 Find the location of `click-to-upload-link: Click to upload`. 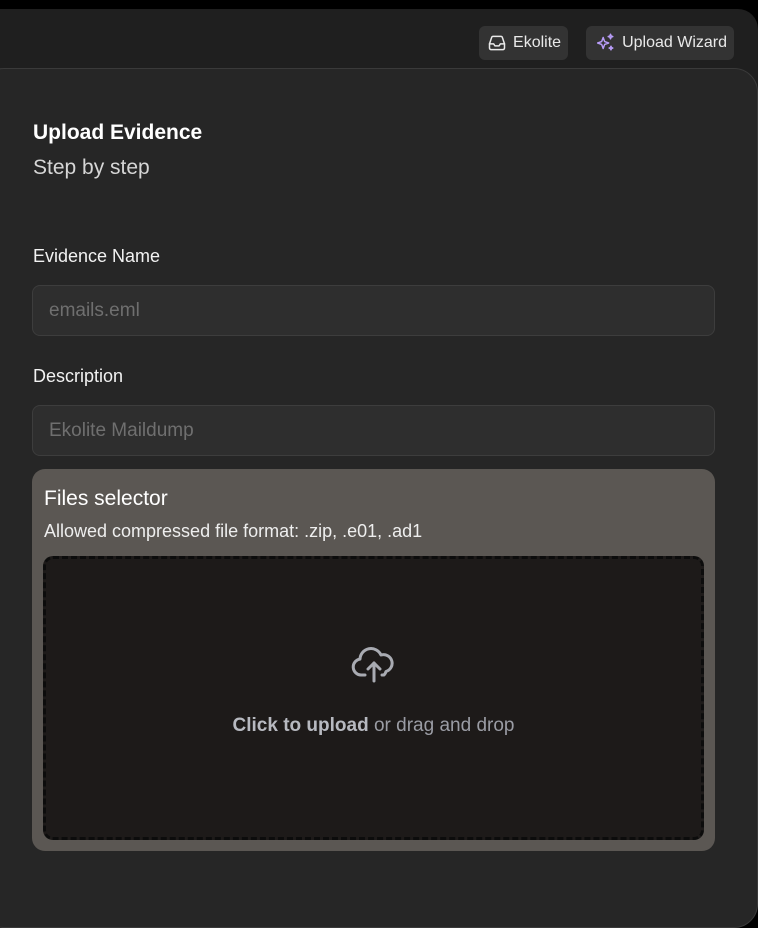

click-to-upload-link: Click to upload is located at coordinates (301, 725).